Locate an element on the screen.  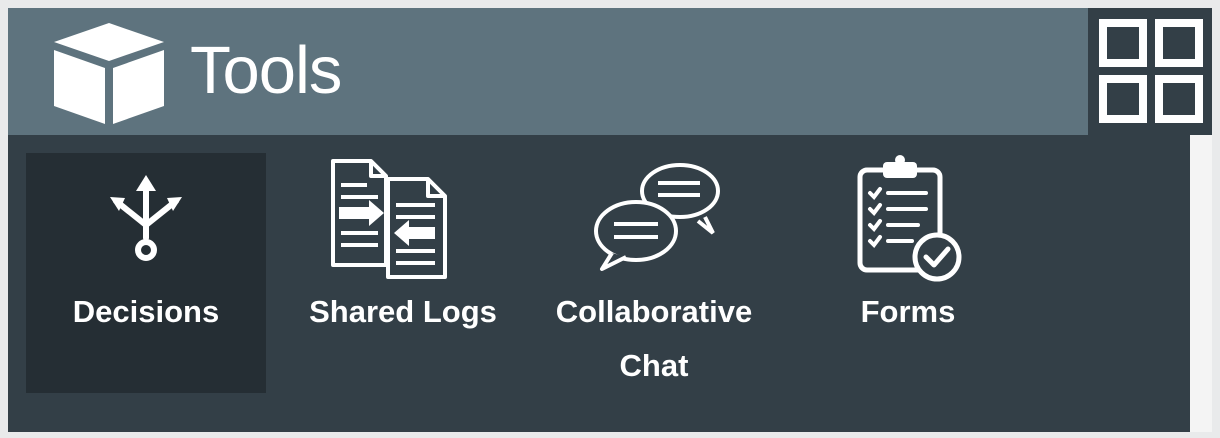
document-exchange-icon is located at coordinates (389, 219).